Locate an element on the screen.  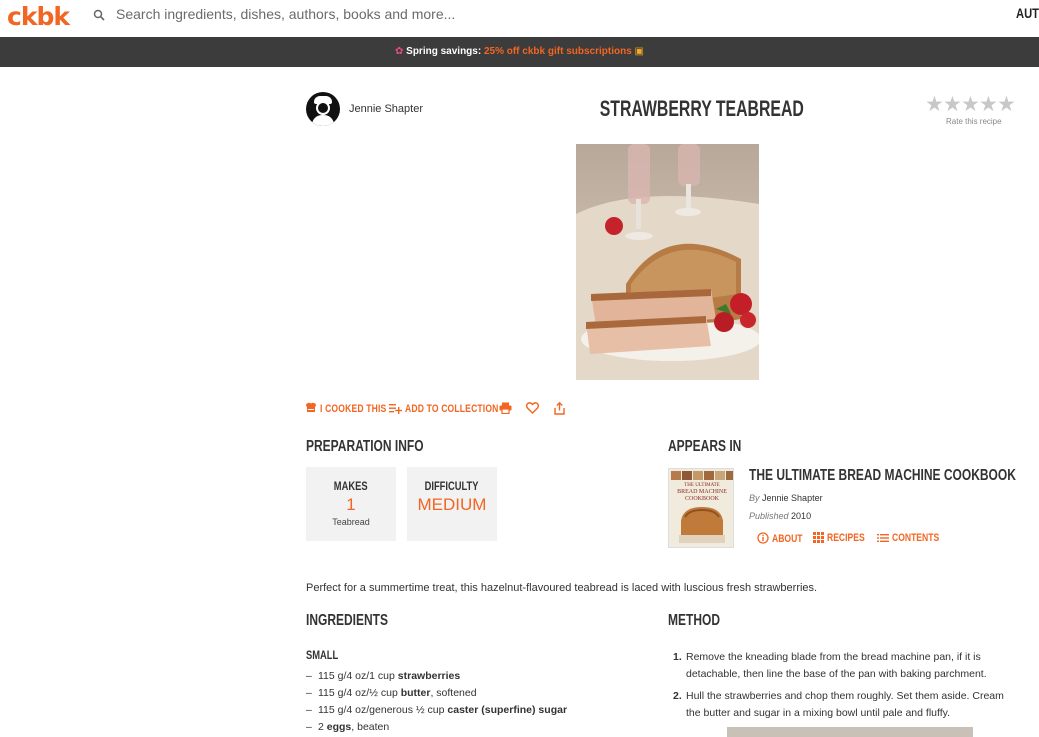
about-label: ABOUT is located at coordinates (787, 539).